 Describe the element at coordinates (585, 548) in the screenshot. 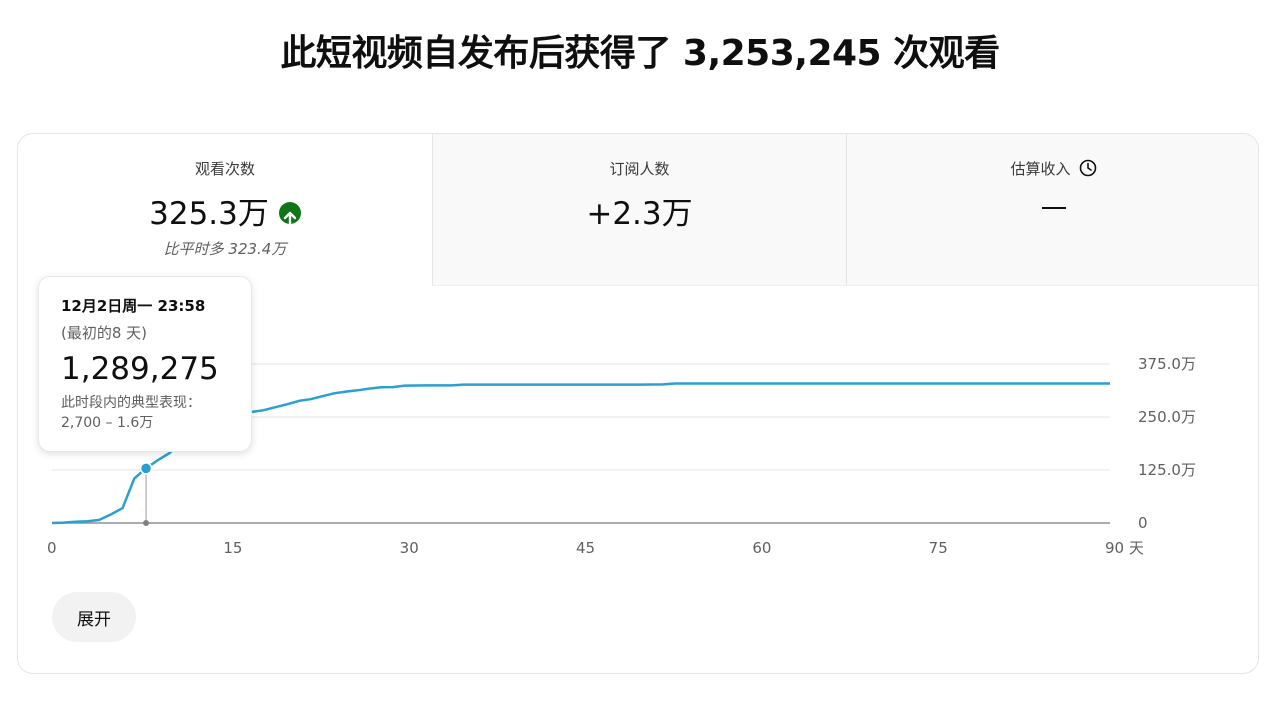

I see `x-tick-label: 45` at that location.